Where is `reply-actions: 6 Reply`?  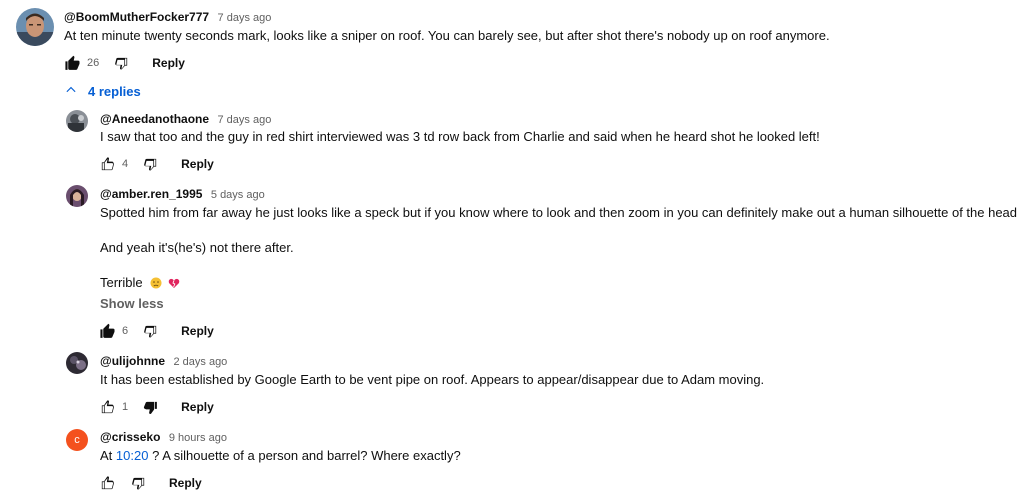
reply-actions: 6 Reply is located at coordinates (156, 331).